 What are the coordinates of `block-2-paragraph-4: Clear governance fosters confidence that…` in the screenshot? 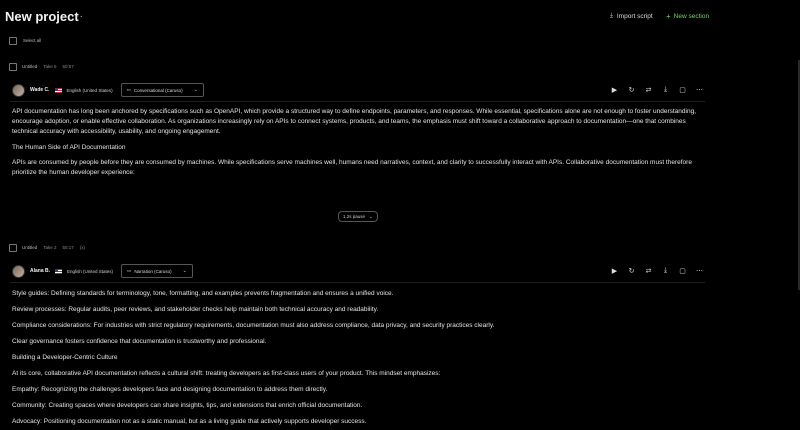 It's located at (357, 342).